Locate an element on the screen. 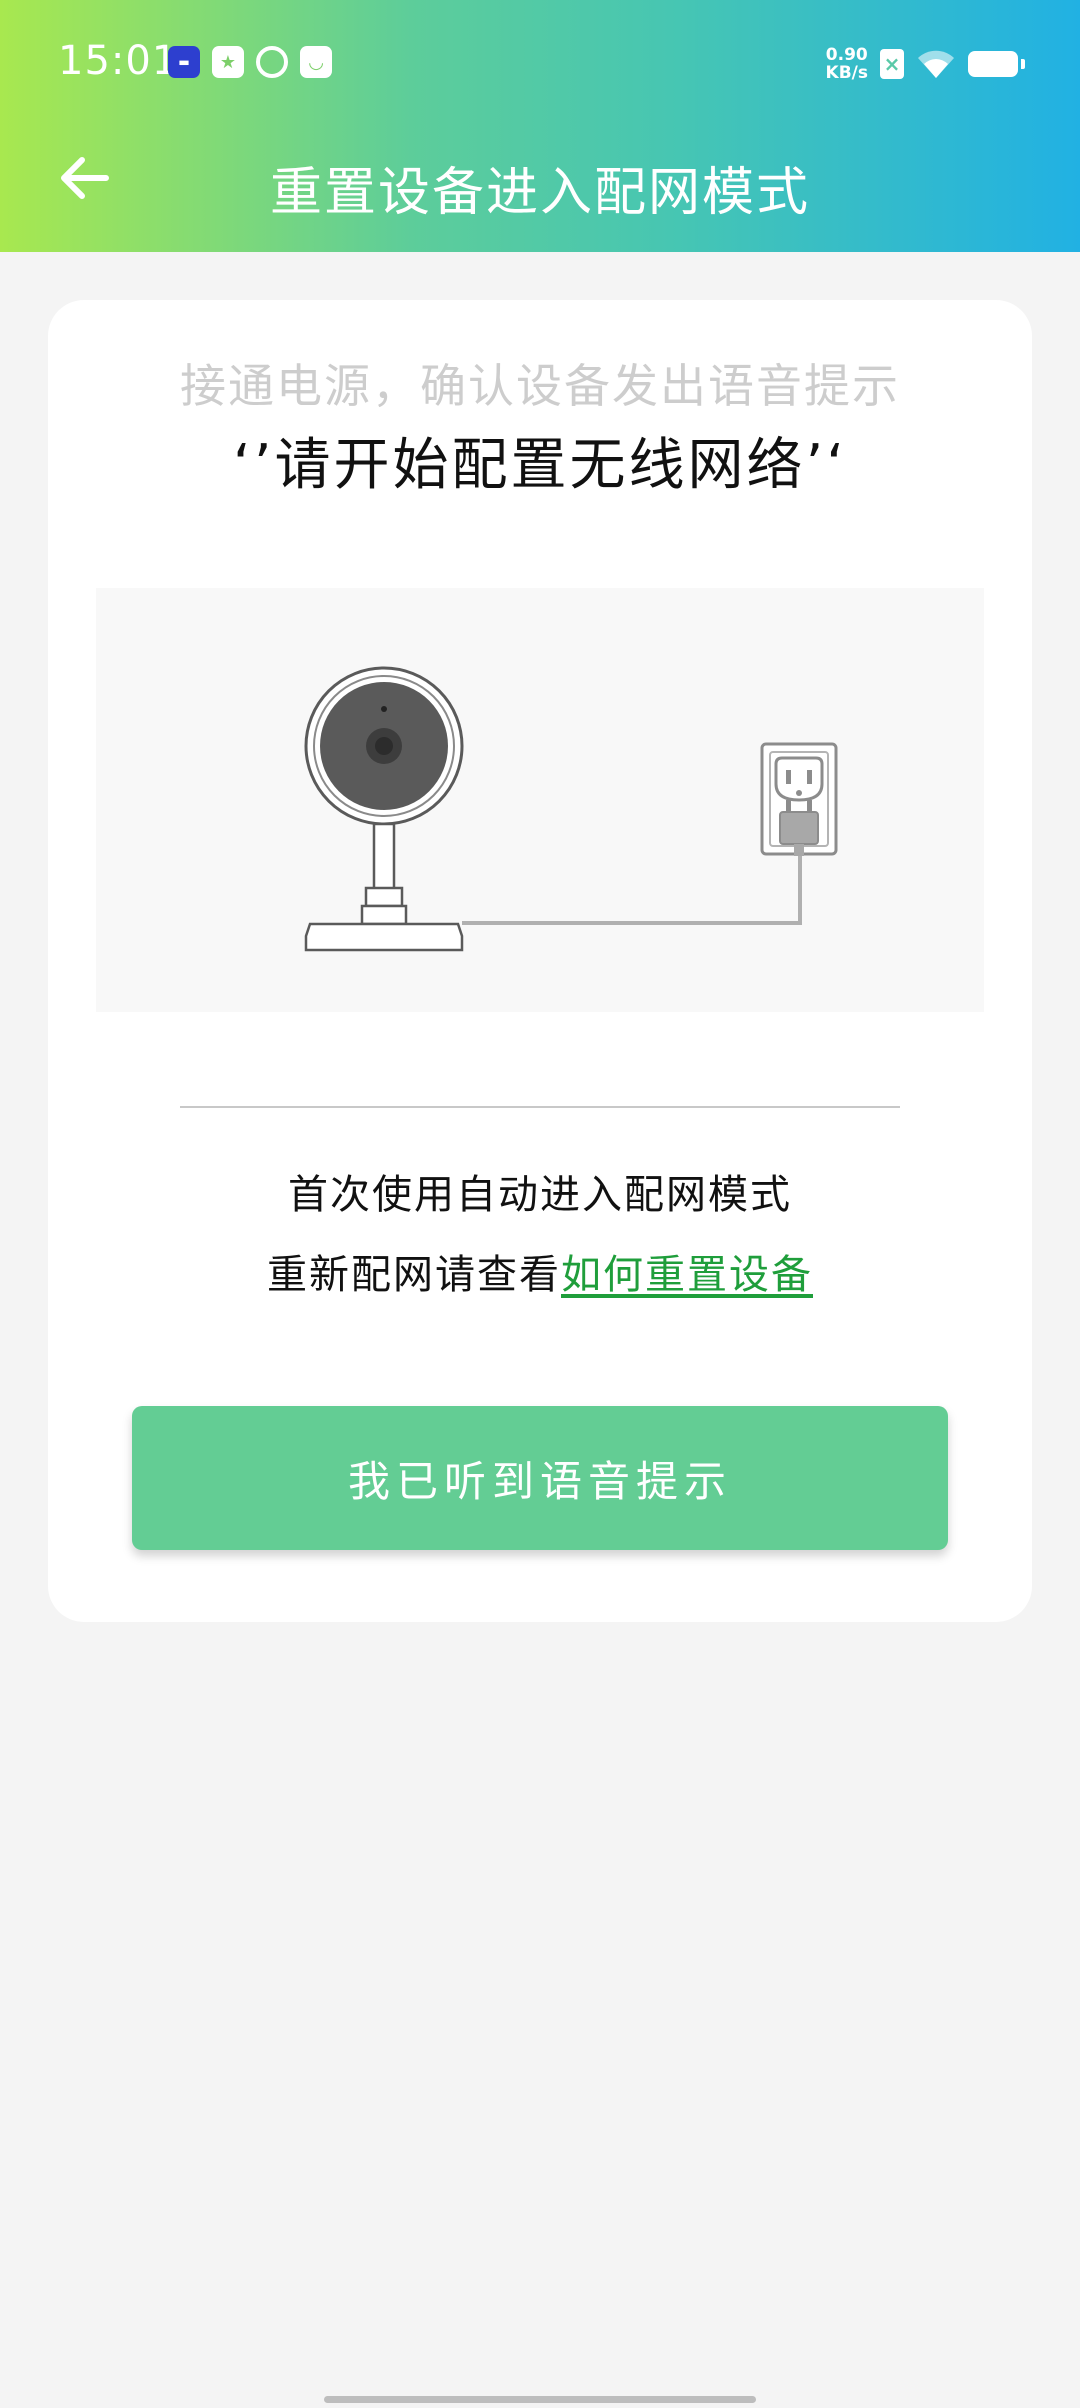 Image resolution: width=1080 pixels, height=2408 pixels. divider is located at coordinates (540, 1107).